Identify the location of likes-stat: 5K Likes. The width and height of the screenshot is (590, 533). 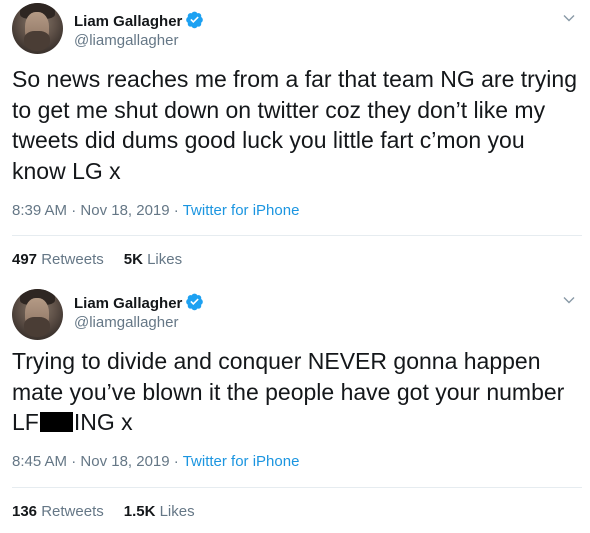
(153, 259).